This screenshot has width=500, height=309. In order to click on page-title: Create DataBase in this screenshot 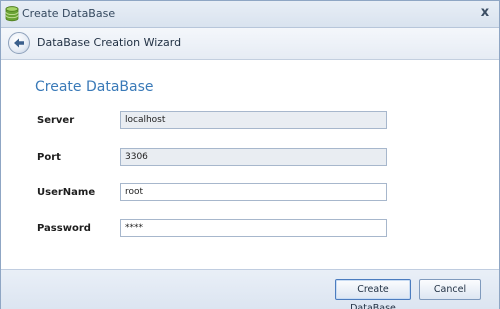, I will do `click(94, 87)`.